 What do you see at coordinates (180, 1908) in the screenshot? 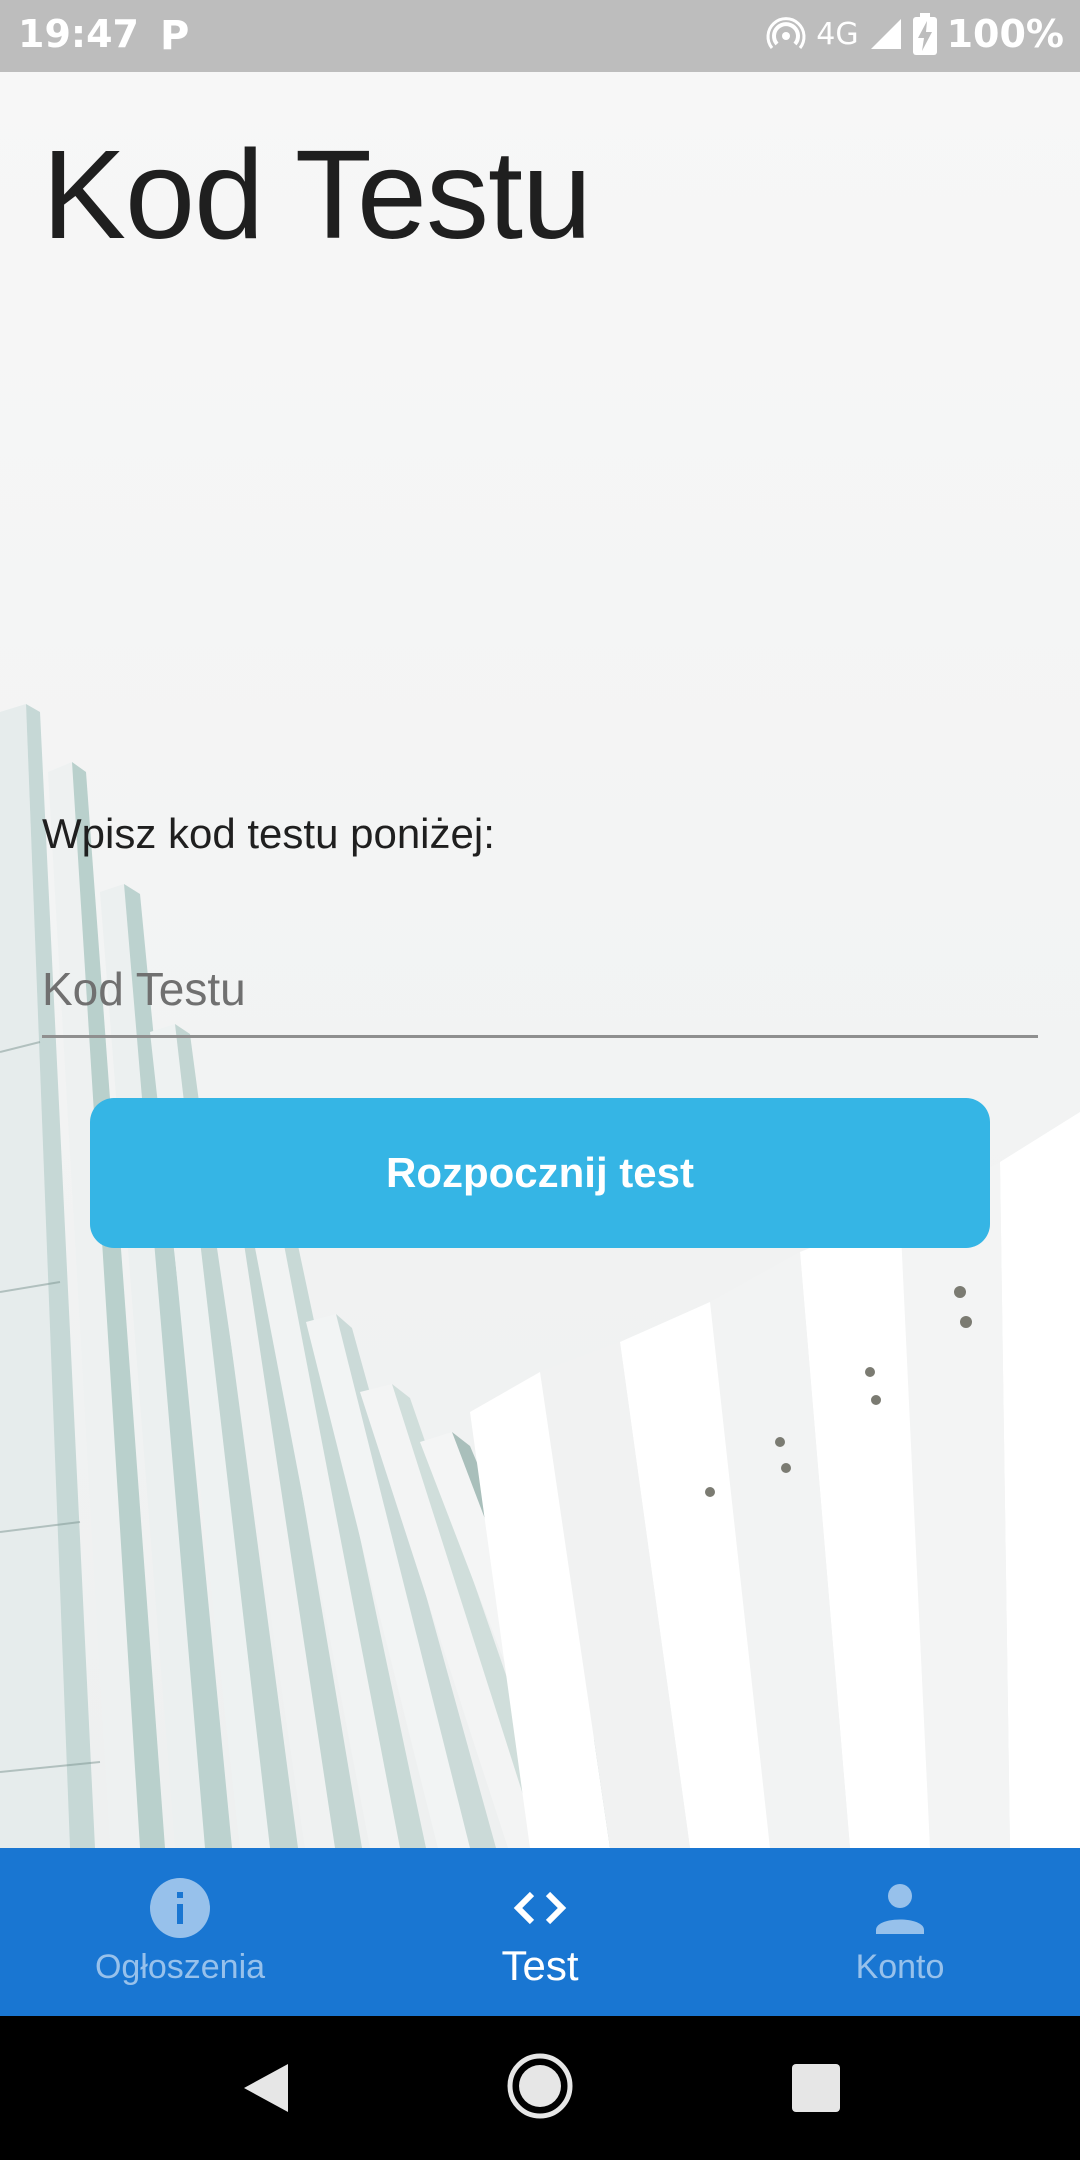
I see `info-icon` at bounding box center [180, 1908].